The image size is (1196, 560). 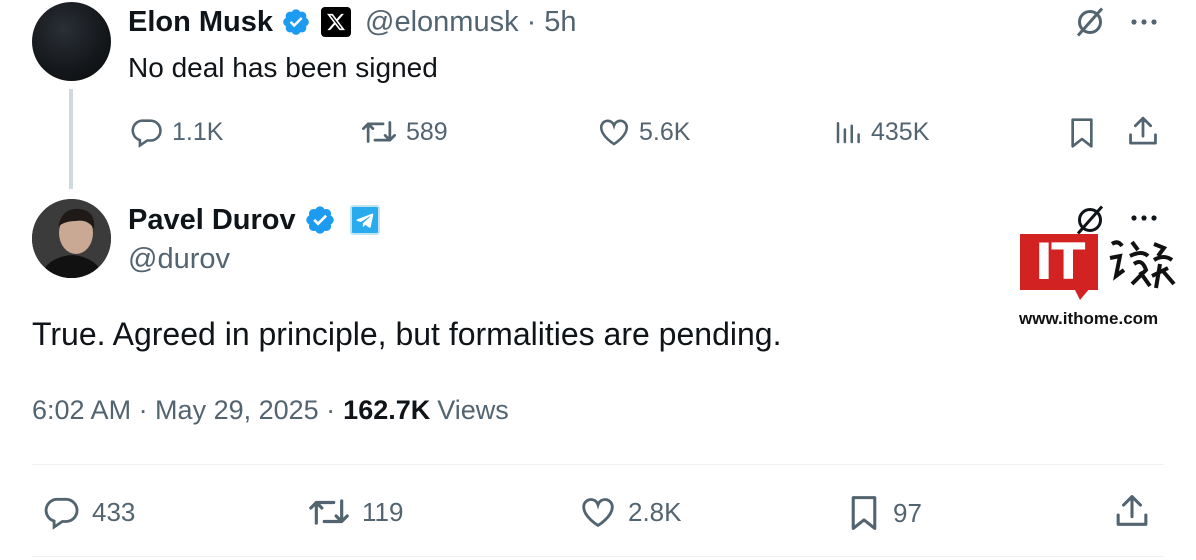 I want to click on ithome-logo: IT, so click(x=1099, y=267).